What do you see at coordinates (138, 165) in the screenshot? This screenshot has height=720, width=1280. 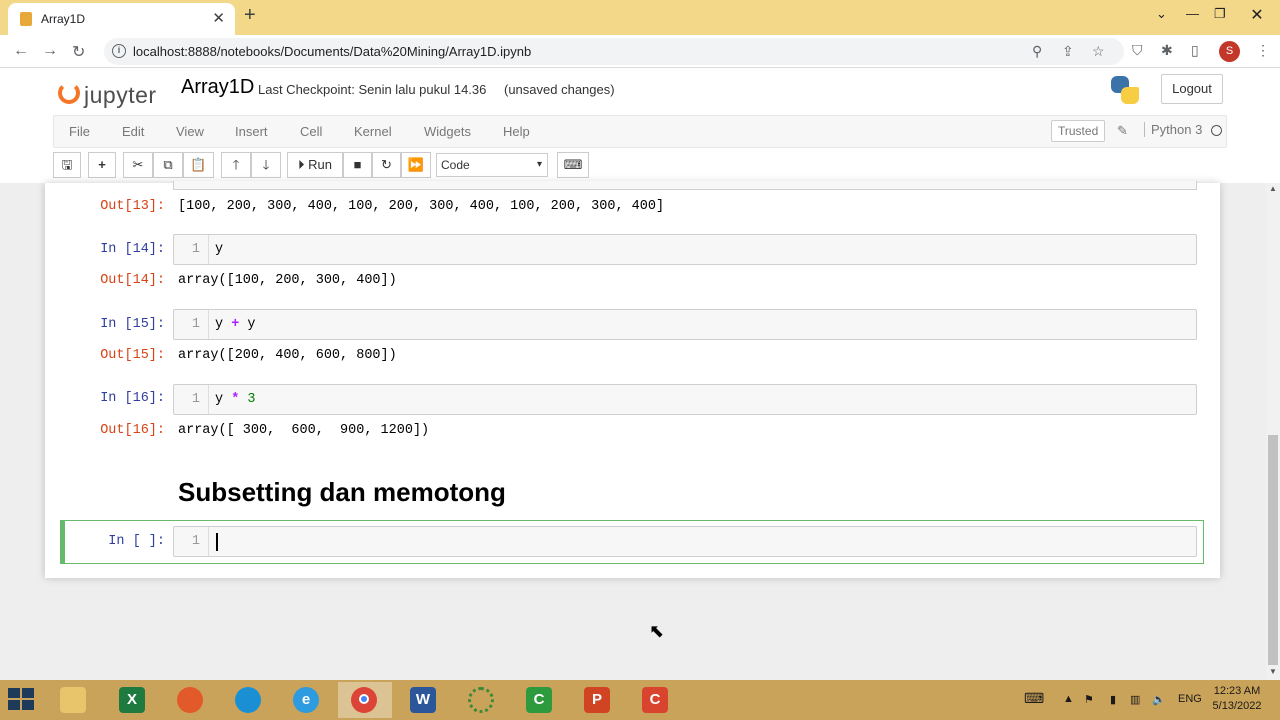 I see `cut-icon: ✂` at bounding box center [138, 165].